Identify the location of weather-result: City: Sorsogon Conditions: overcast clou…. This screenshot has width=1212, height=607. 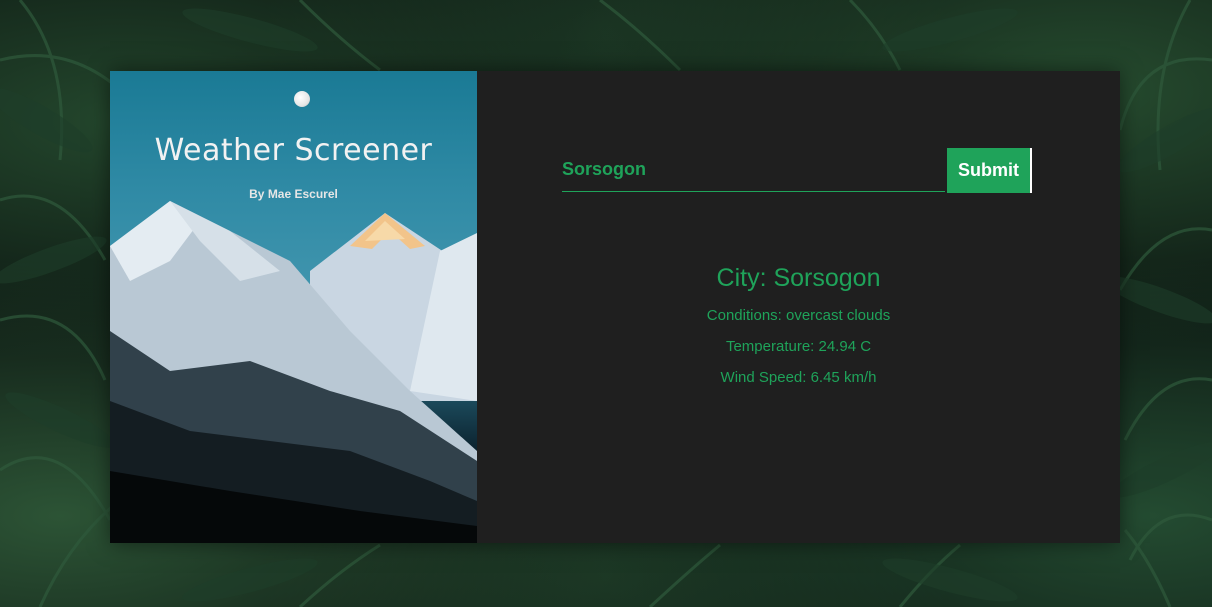
(798, 332).